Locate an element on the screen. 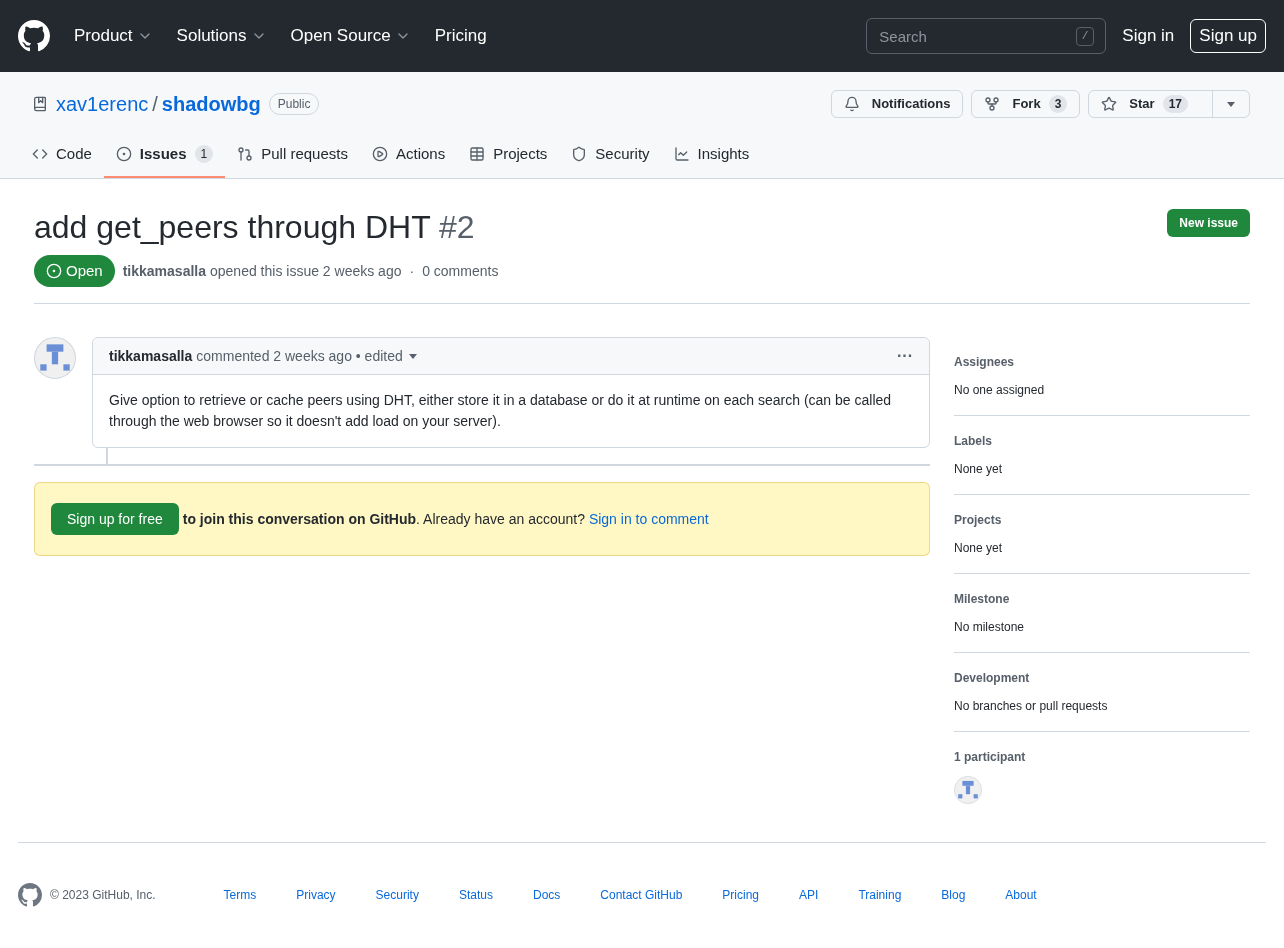 This screenshot has height=948, width=1284. notifications-button: Notifications is located at coordinates (897, 104).